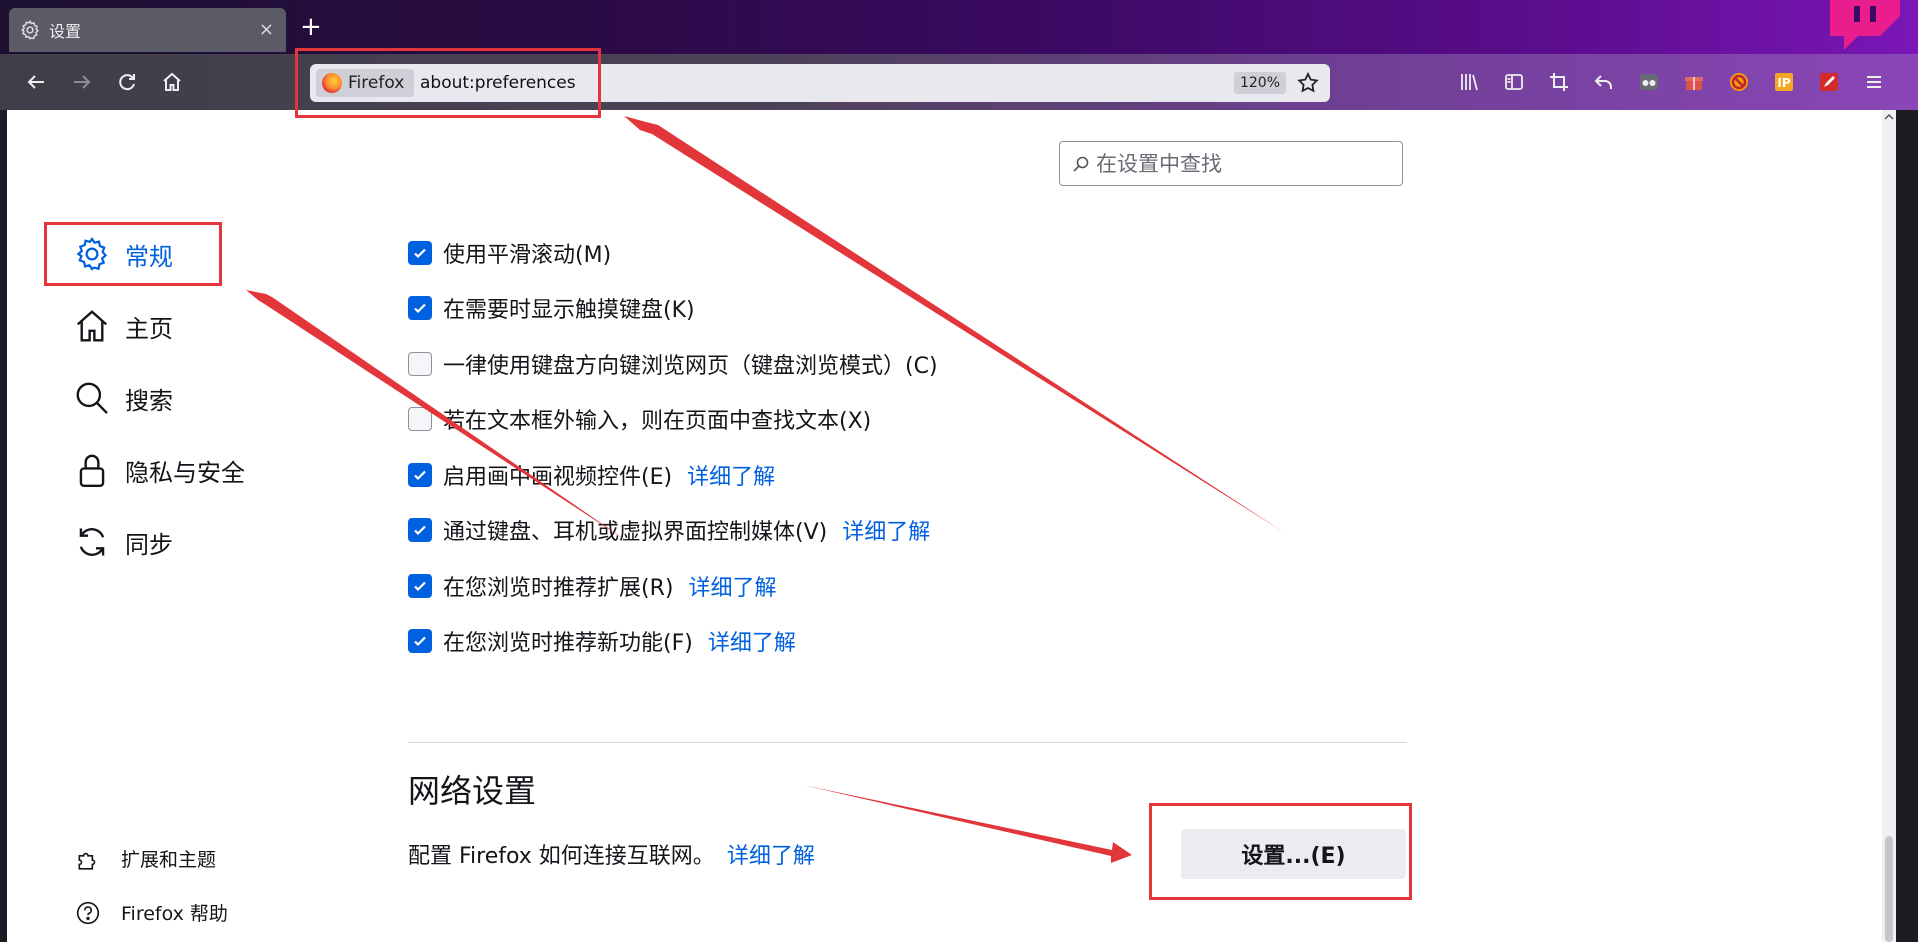 The height and width of the screenshot is (942, 1918). What do you see at coordinates (1889, 526) in the screenshot?
I see `scrollbar` at bounding box center [1889, 526].